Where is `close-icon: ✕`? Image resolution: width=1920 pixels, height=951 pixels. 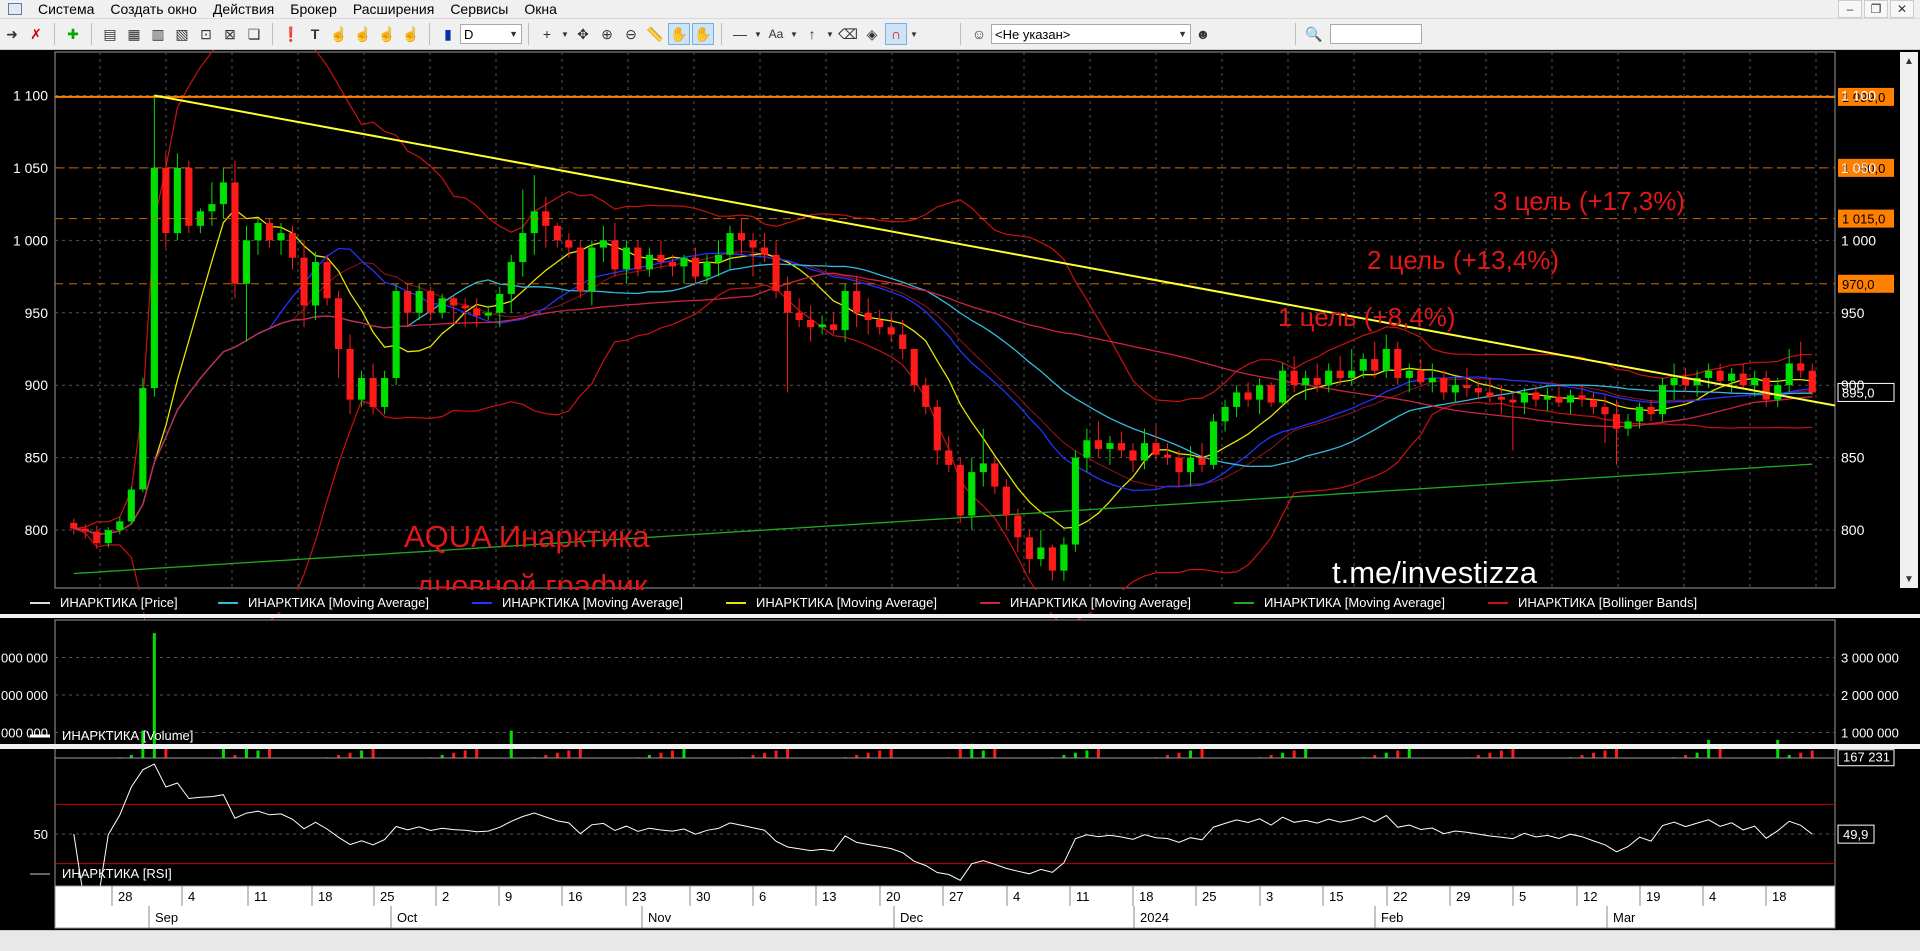
close-icon: ✕ is located at coordinates (1902, 9).